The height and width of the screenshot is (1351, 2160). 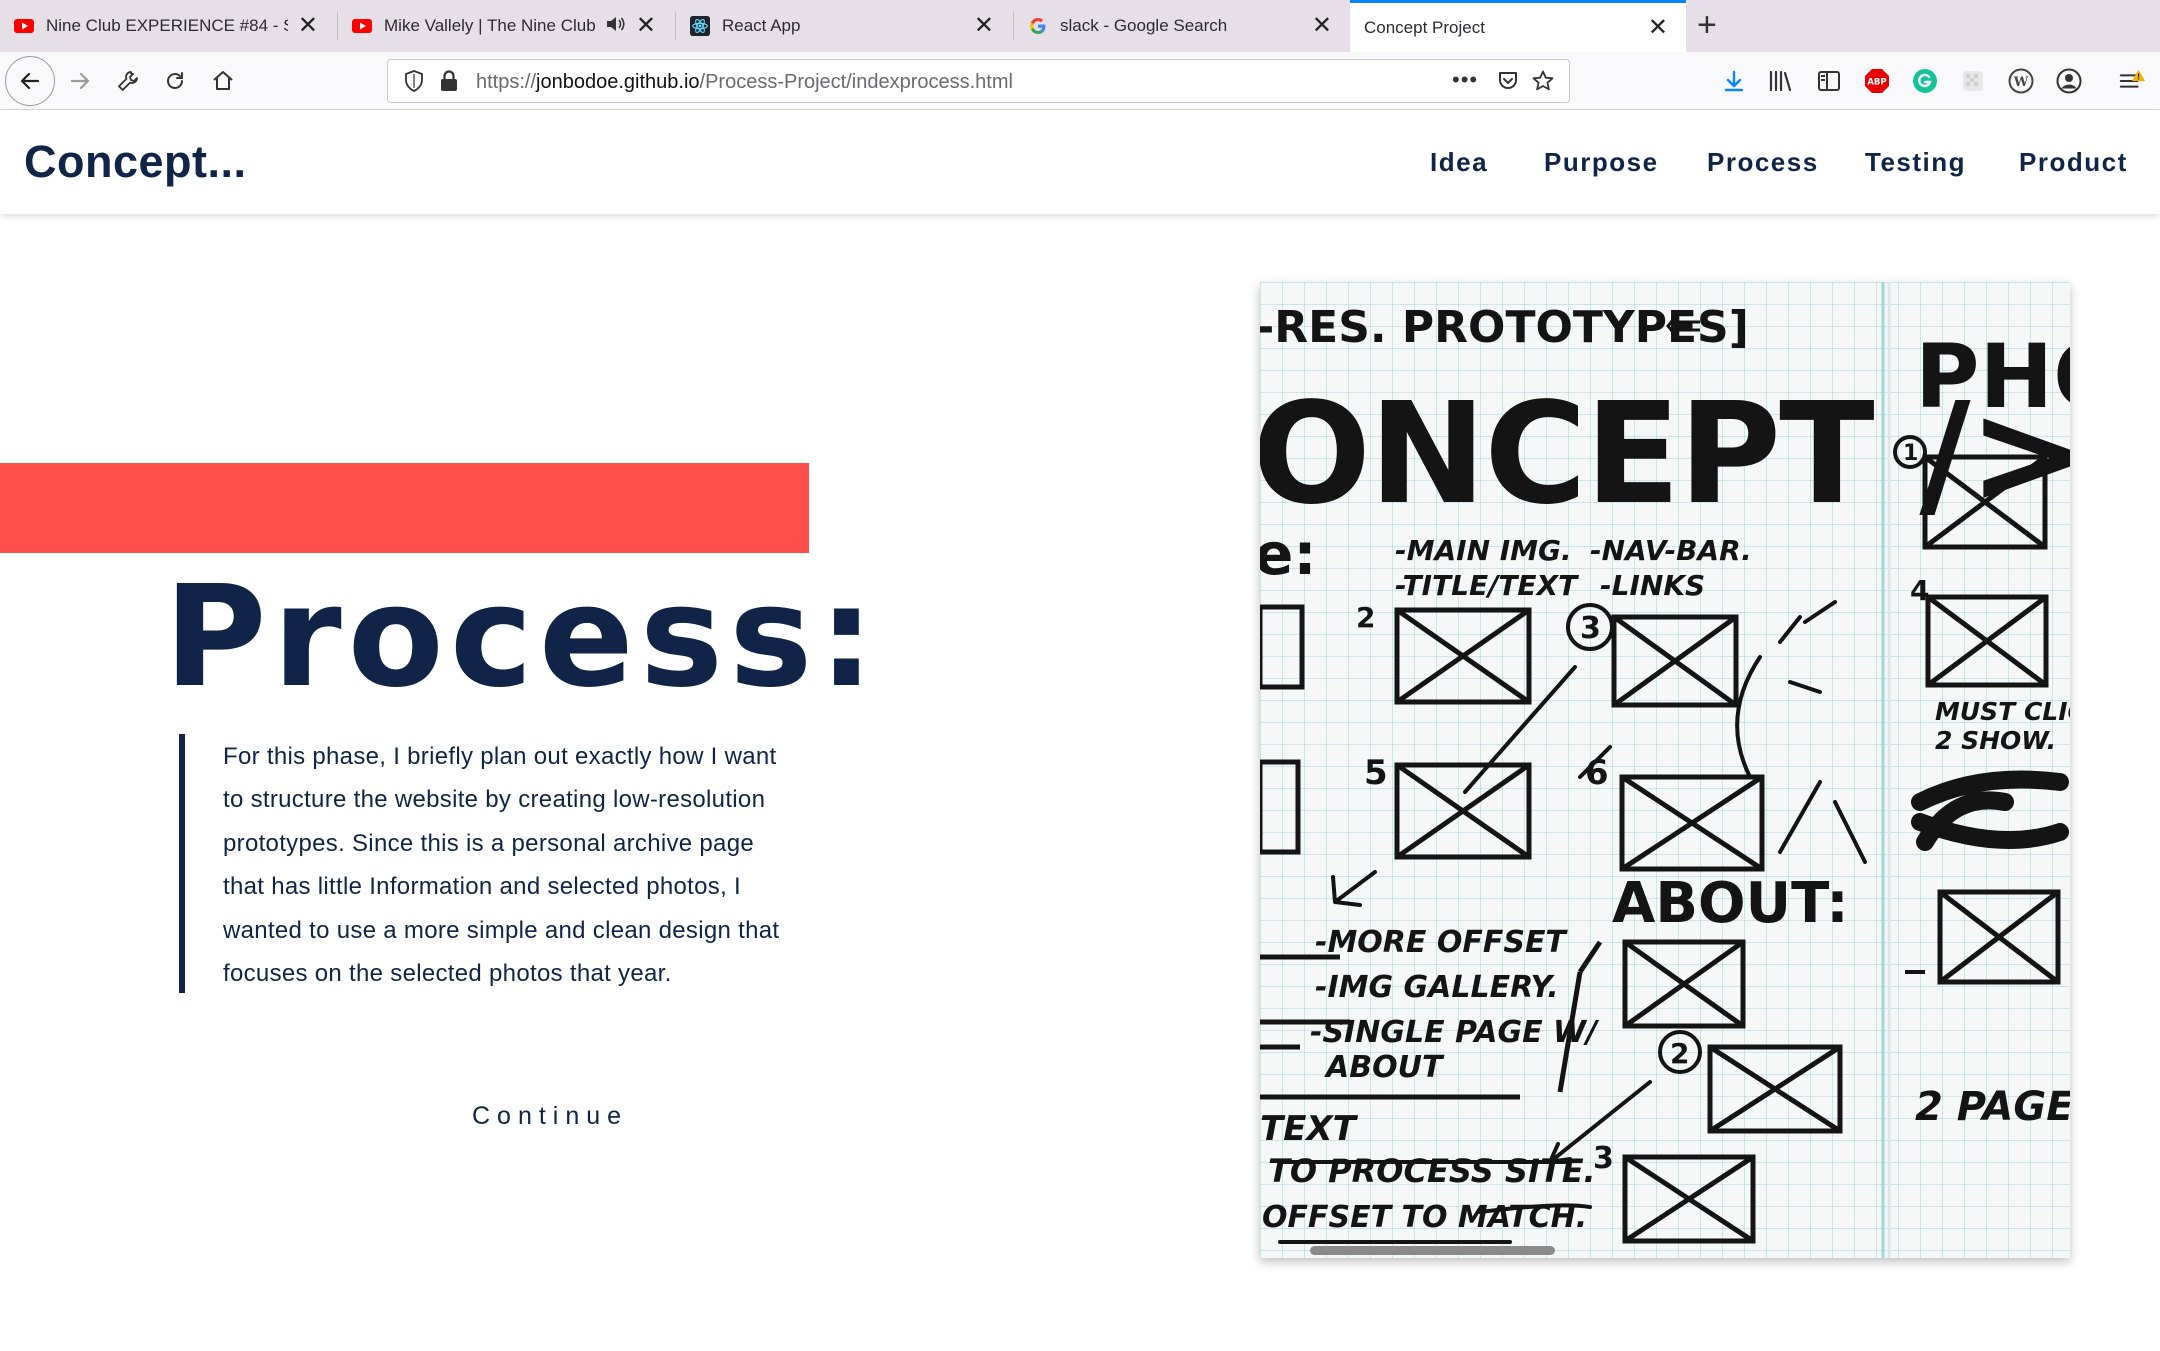 I want to click on home-button, so click(x=223, y=81).